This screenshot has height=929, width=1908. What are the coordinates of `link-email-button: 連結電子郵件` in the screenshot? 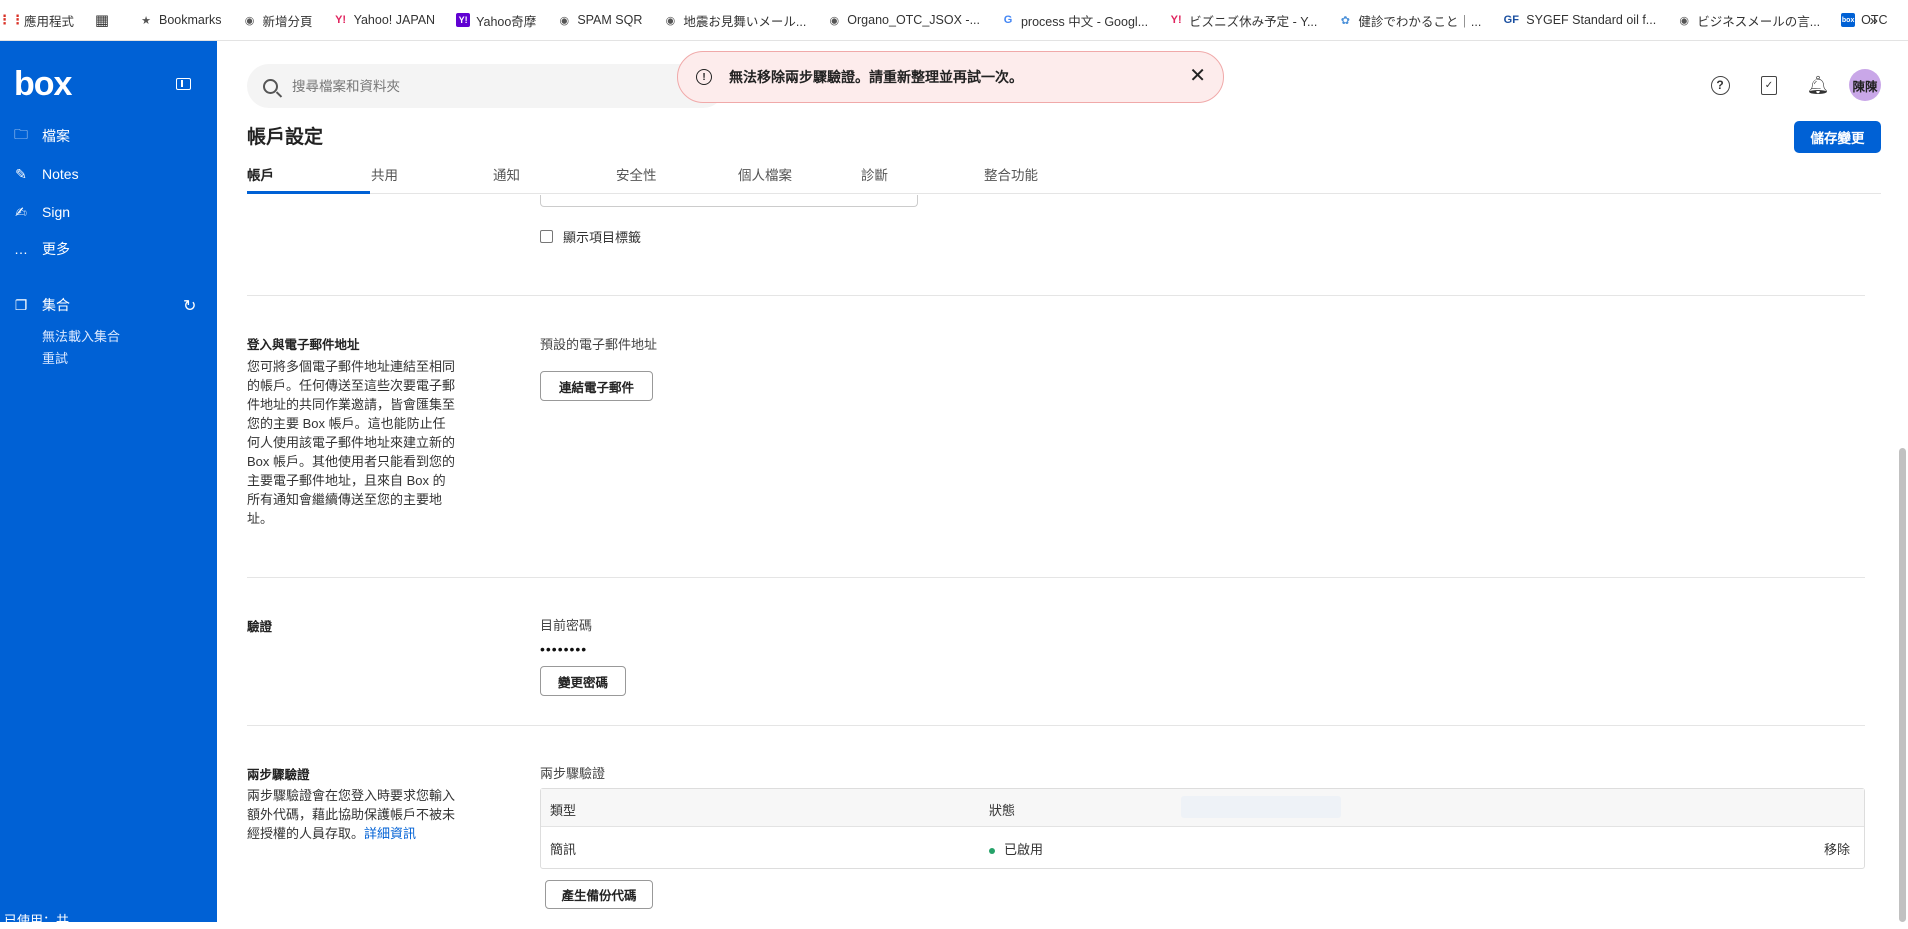 It's located at (596, 386).